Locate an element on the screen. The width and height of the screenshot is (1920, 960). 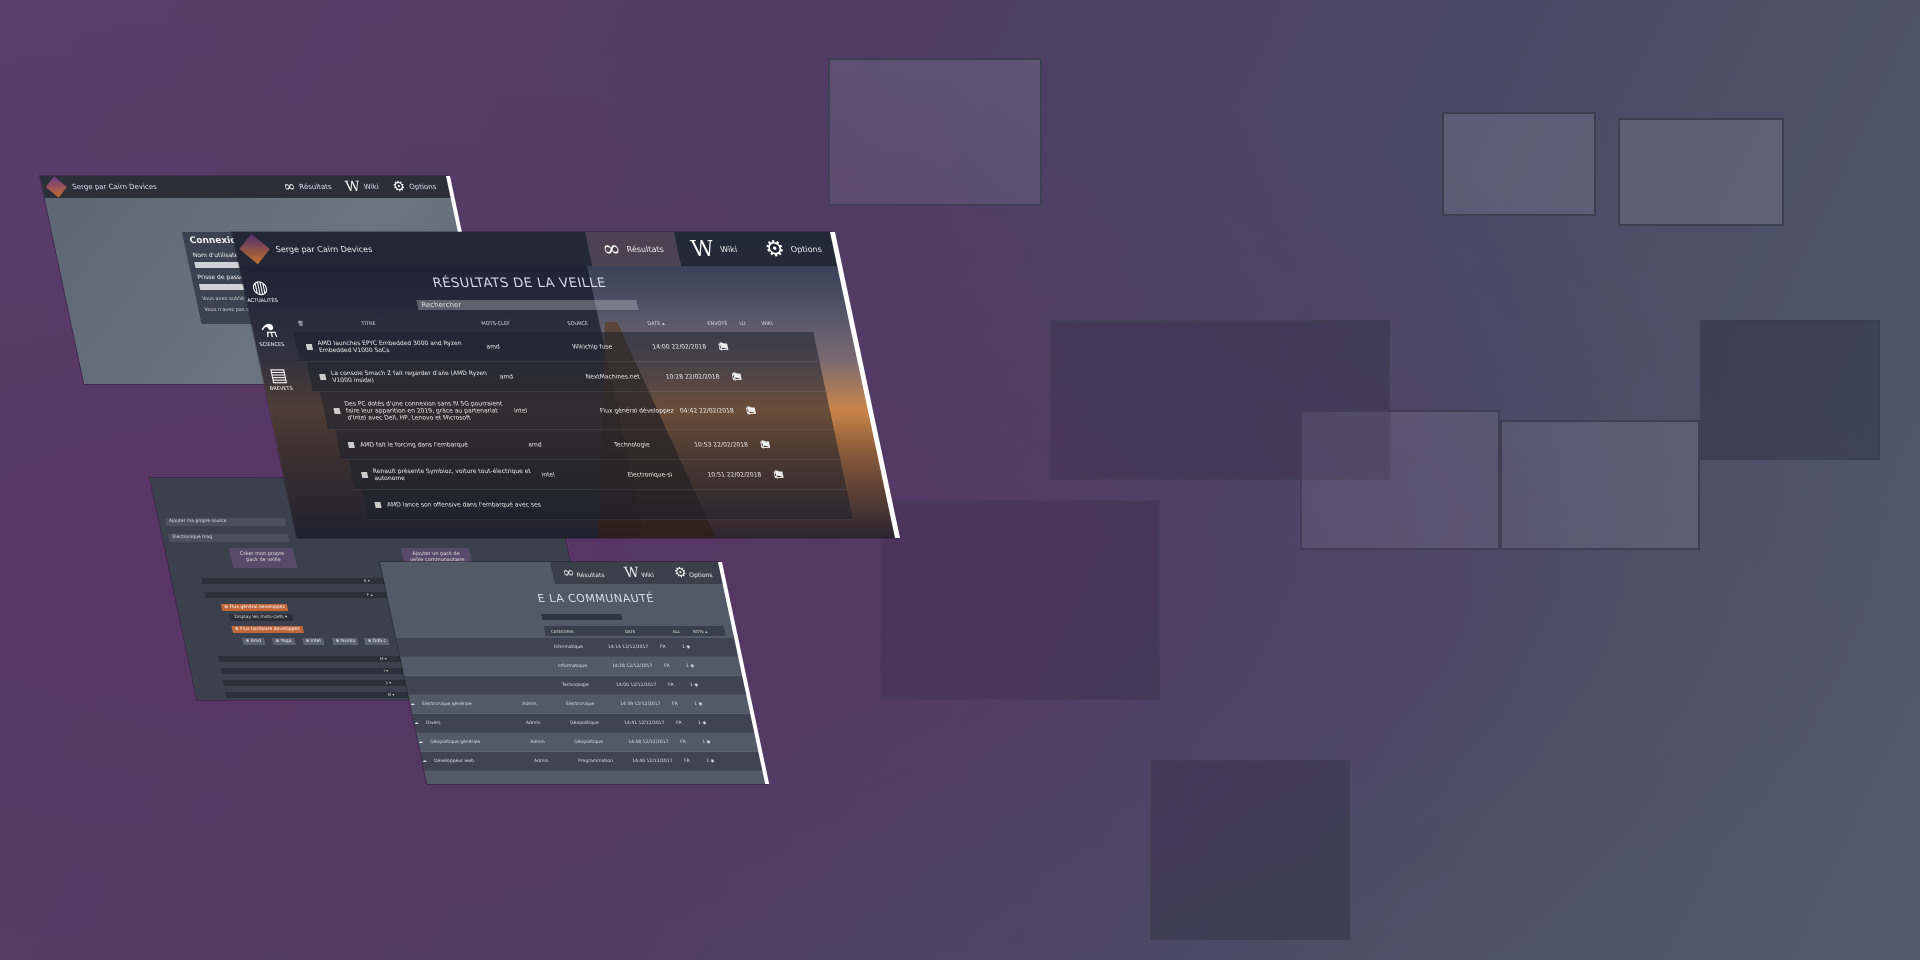
pack-category: Programmation is located at coordinates (595, 761).